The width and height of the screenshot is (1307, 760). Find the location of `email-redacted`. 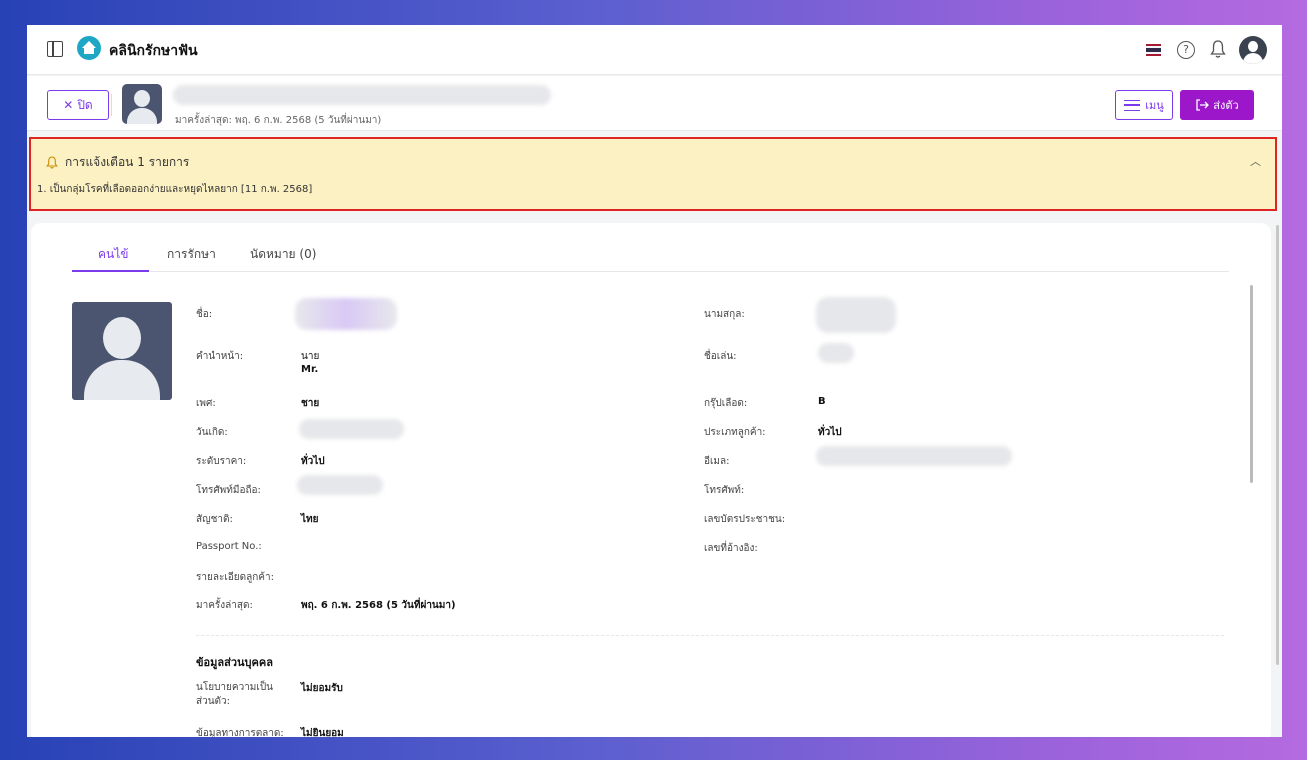

email-redacted is located at coordinates (914, 456).